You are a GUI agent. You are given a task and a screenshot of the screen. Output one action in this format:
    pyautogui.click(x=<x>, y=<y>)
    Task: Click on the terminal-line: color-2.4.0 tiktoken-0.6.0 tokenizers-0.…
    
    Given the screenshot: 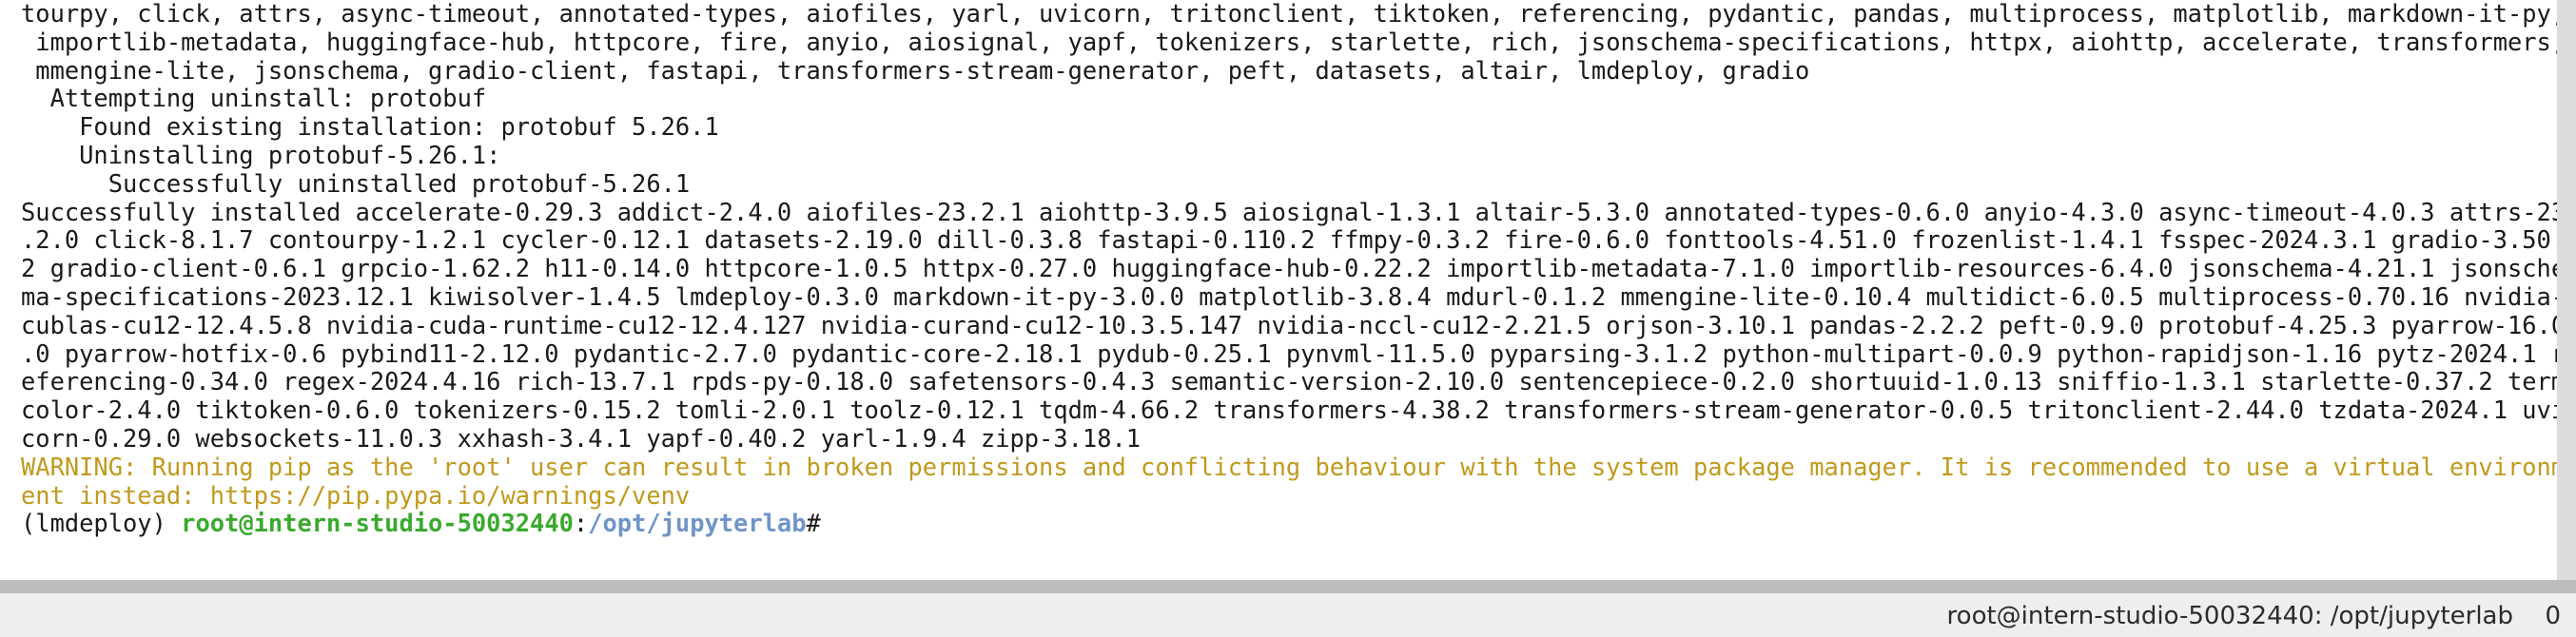 What is the action you would take?
    pyautogui.click(x=1289, y=410)
    